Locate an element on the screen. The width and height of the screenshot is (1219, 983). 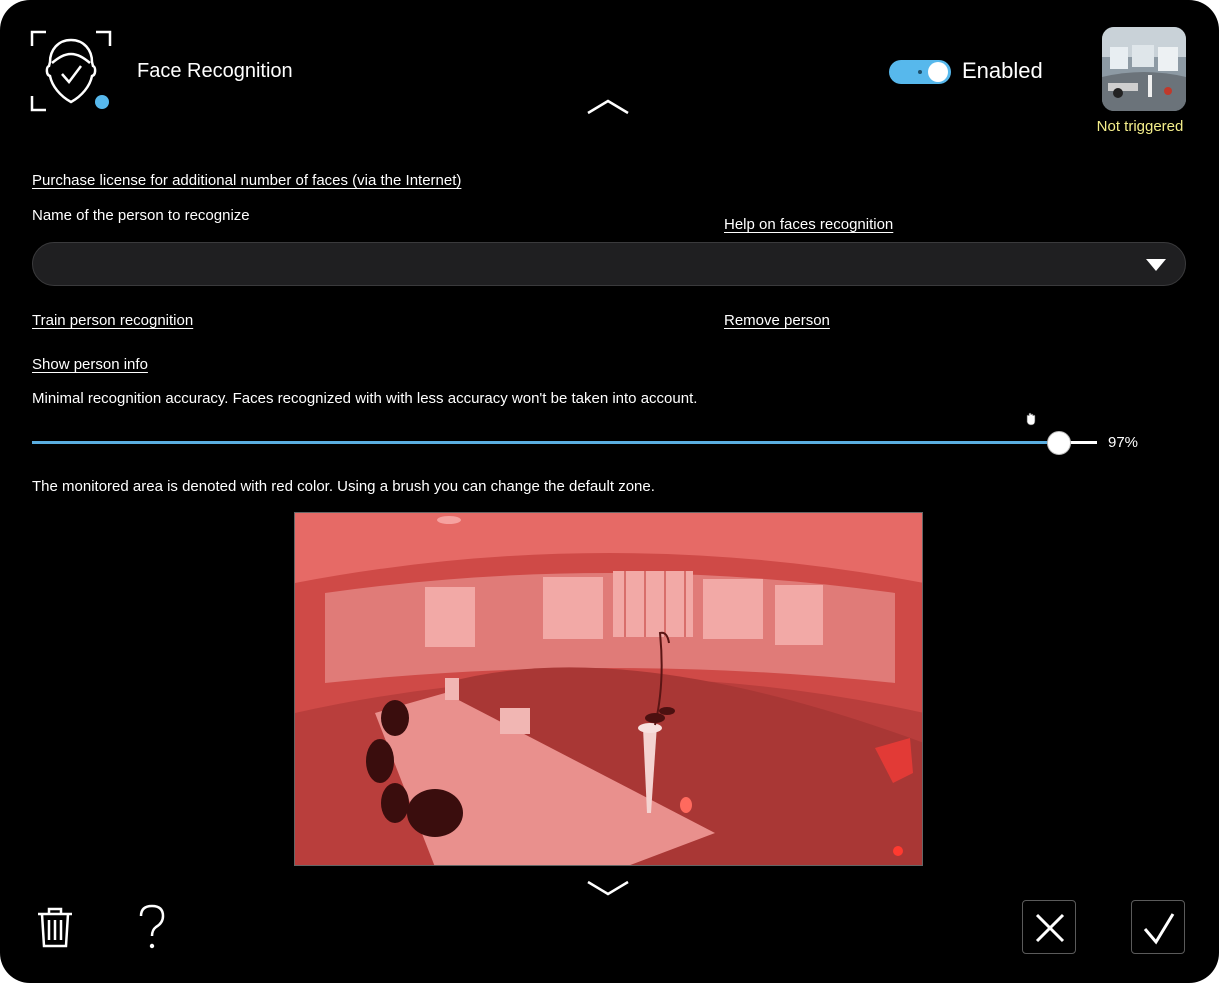
enabled-toggle is located at coordinates (920, 72).